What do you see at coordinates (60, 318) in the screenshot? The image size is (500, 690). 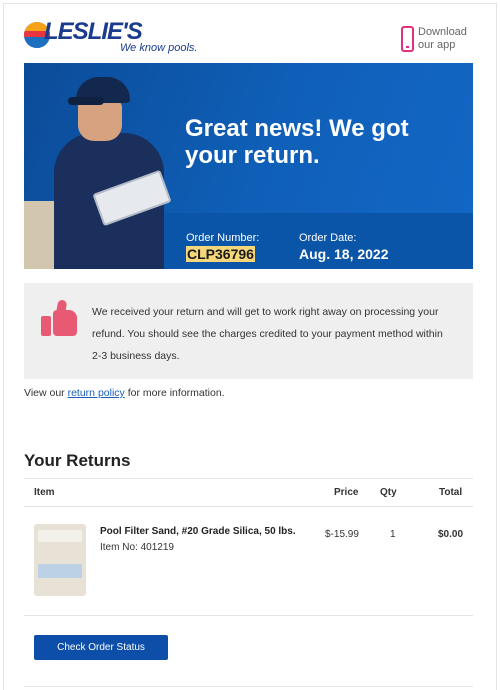 I see `thumbs-up-icon` at bounding box center [60, 318].